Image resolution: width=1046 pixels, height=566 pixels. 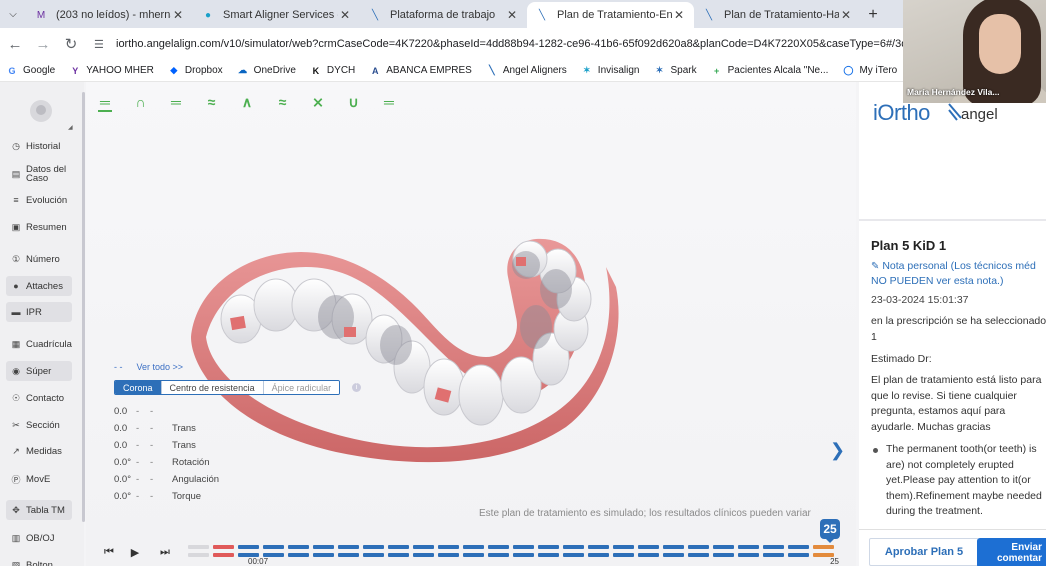 What do you see at coordinates (43, 44) in the screenshot?
I see `forward-arrow-icon: →` at bounding box center [43, 44].